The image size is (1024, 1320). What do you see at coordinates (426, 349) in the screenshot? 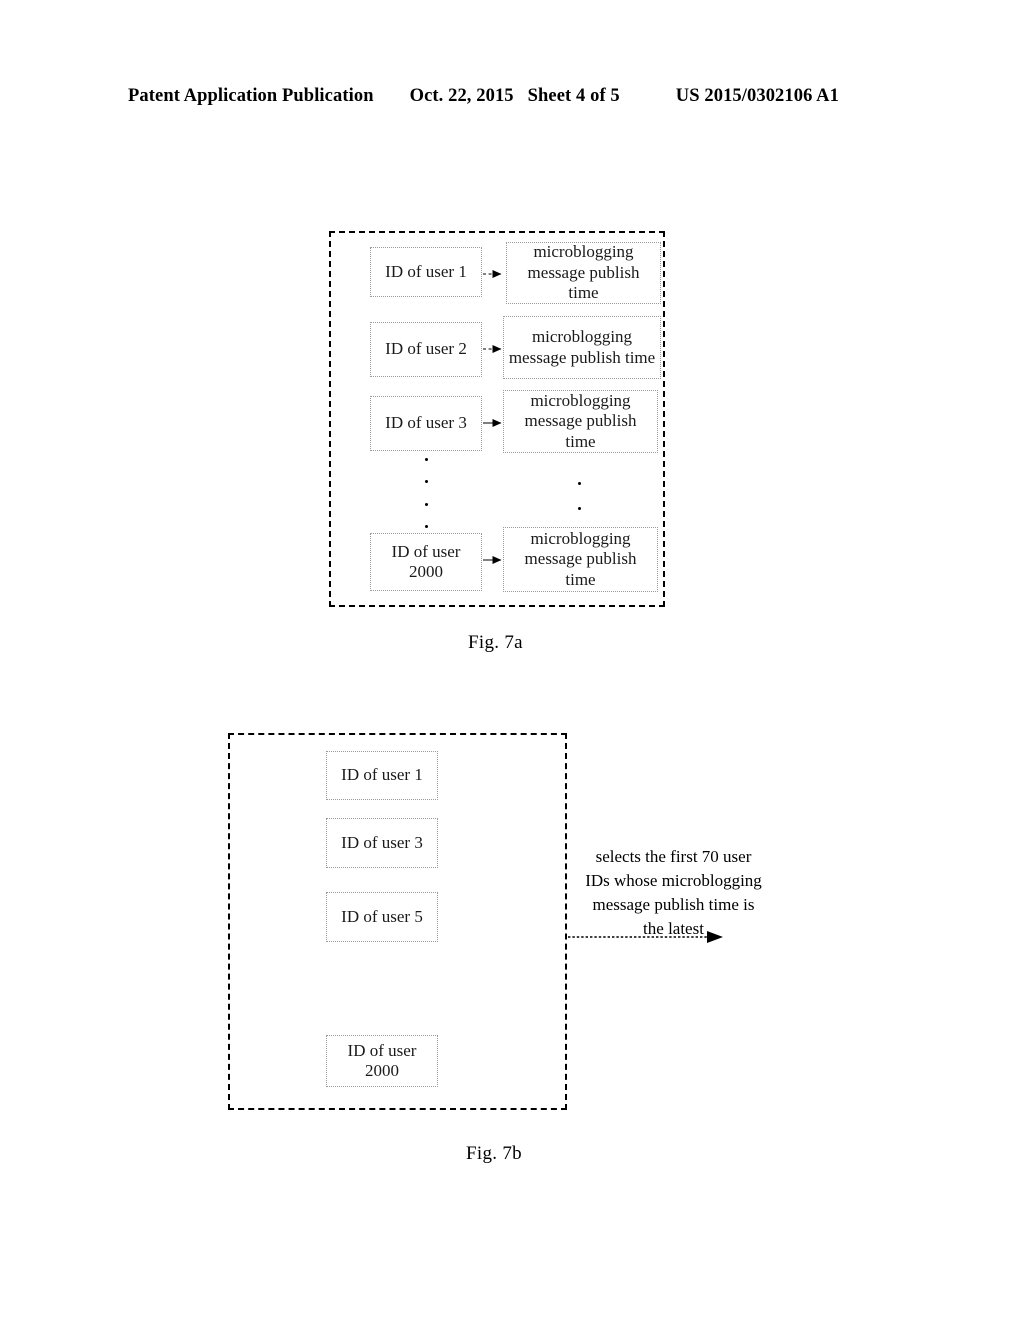
I see `fig-7a-user-id-box-2: ID of user 2` at bounding box center [426, 349].